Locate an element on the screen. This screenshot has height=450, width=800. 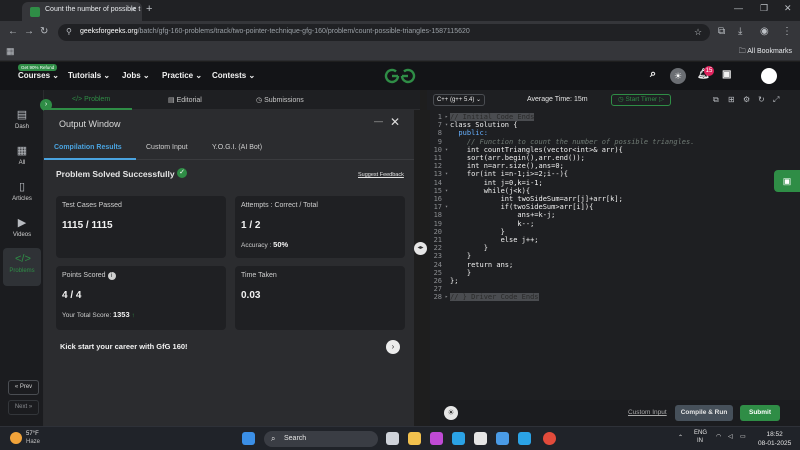
suggest-feedback-link: Suggest Feedback is located at coordinates (381, 175).